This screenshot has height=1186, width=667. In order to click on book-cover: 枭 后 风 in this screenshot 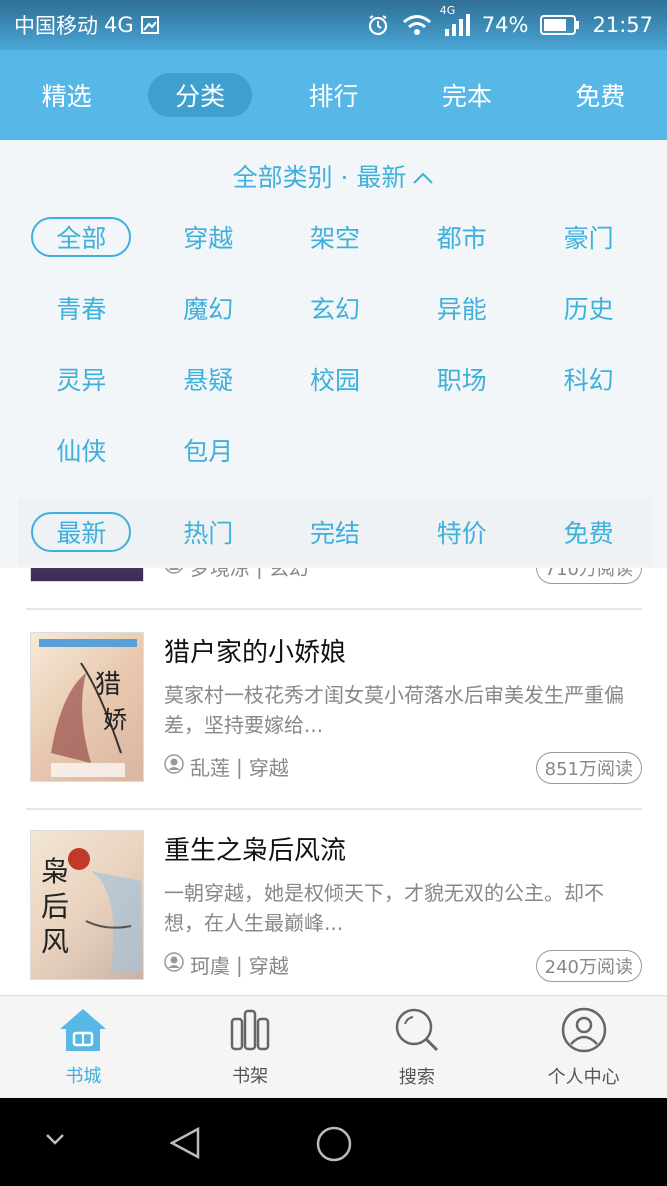, I will do `click(87, 905)`.